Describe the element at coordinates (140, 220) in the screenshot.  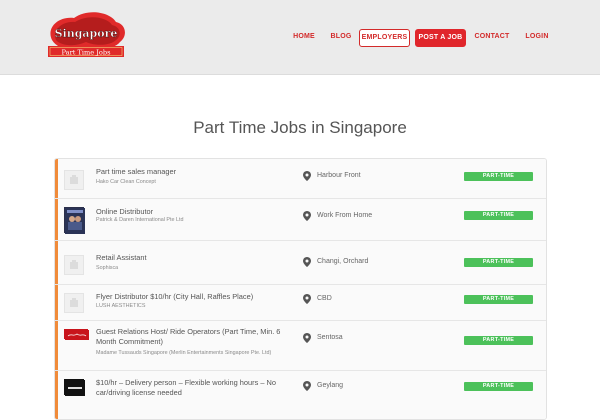
I see `company-name: Patrick & Daren International Pte Ltd` at that location.